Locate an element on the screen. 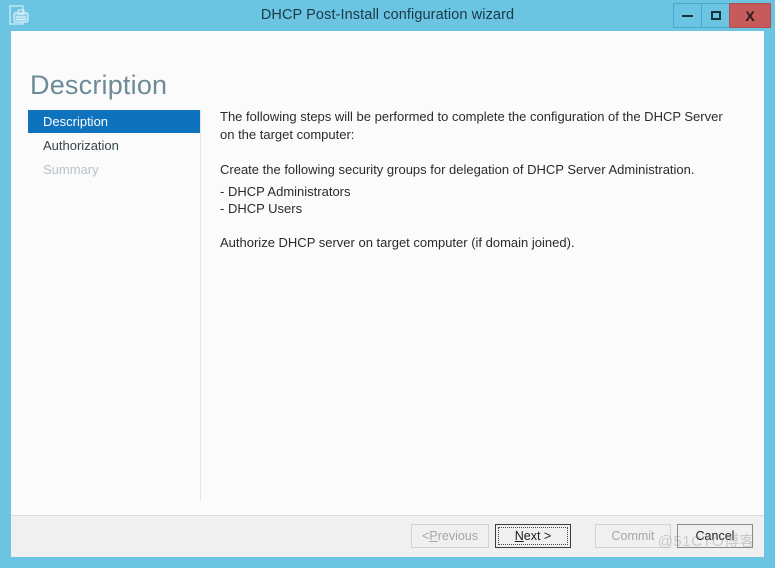 Image resolution: width=775 pixels, height=568 pixels. sidebar-item-description: Description is located at coordinates (114, 121).